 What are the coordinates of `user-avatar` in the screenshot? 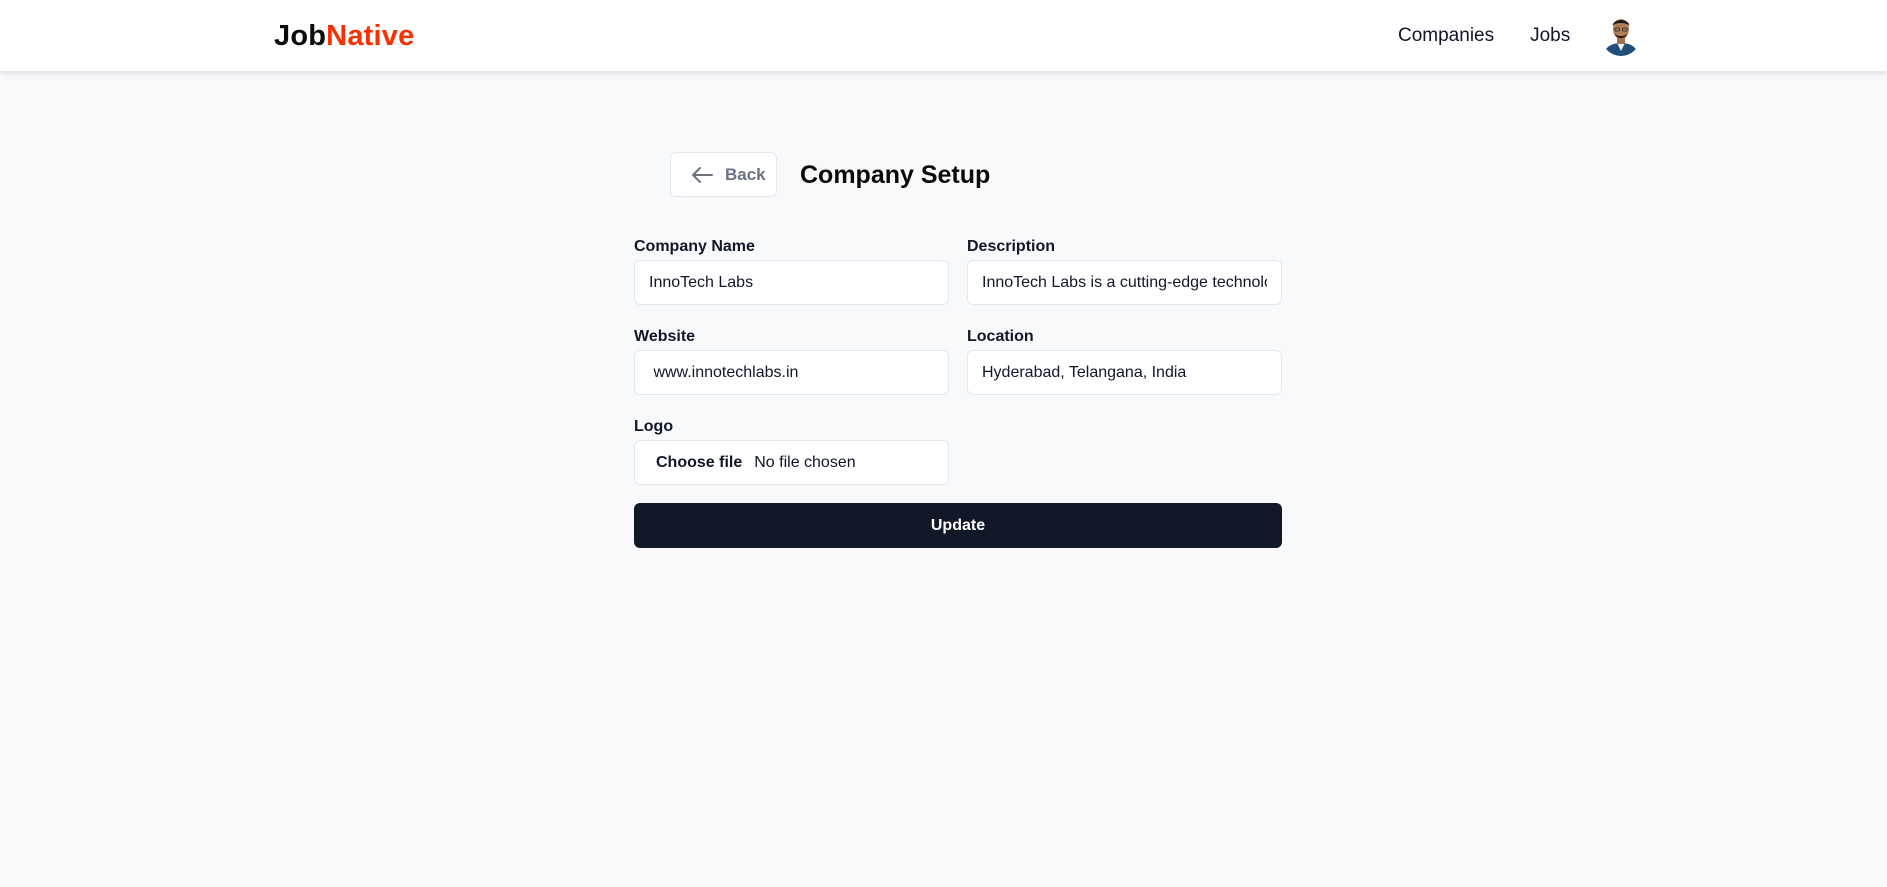 It's located at (1621, 35).